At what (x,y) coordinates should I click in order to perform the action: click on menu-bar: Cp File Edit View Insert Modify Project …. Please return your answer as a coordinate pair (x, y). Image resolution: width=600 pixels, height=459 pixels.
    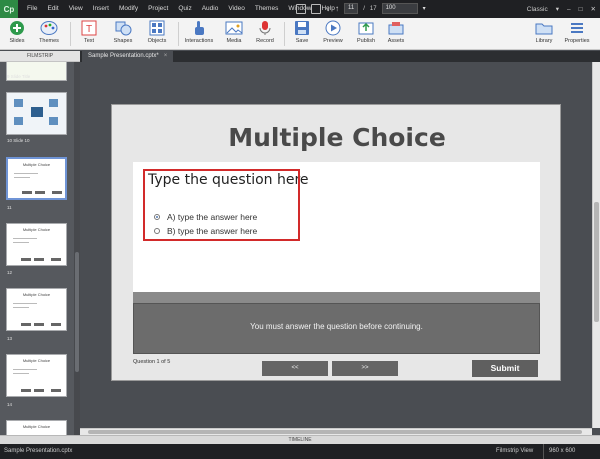
    Looking at the image, I should click on (300, 9).